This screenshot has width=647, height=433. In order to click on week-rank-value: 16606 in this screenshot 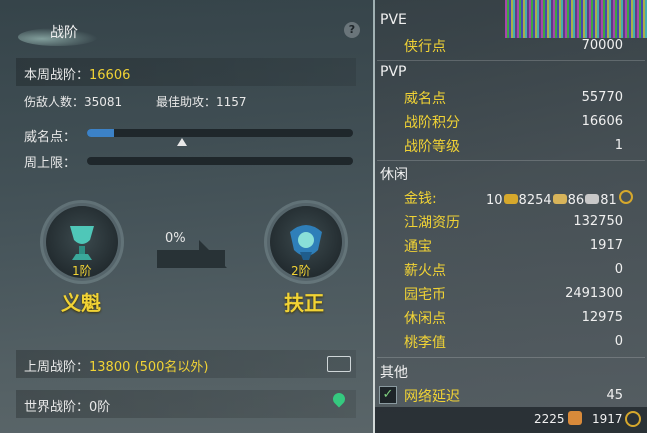, I will do `click(110, 75)`.